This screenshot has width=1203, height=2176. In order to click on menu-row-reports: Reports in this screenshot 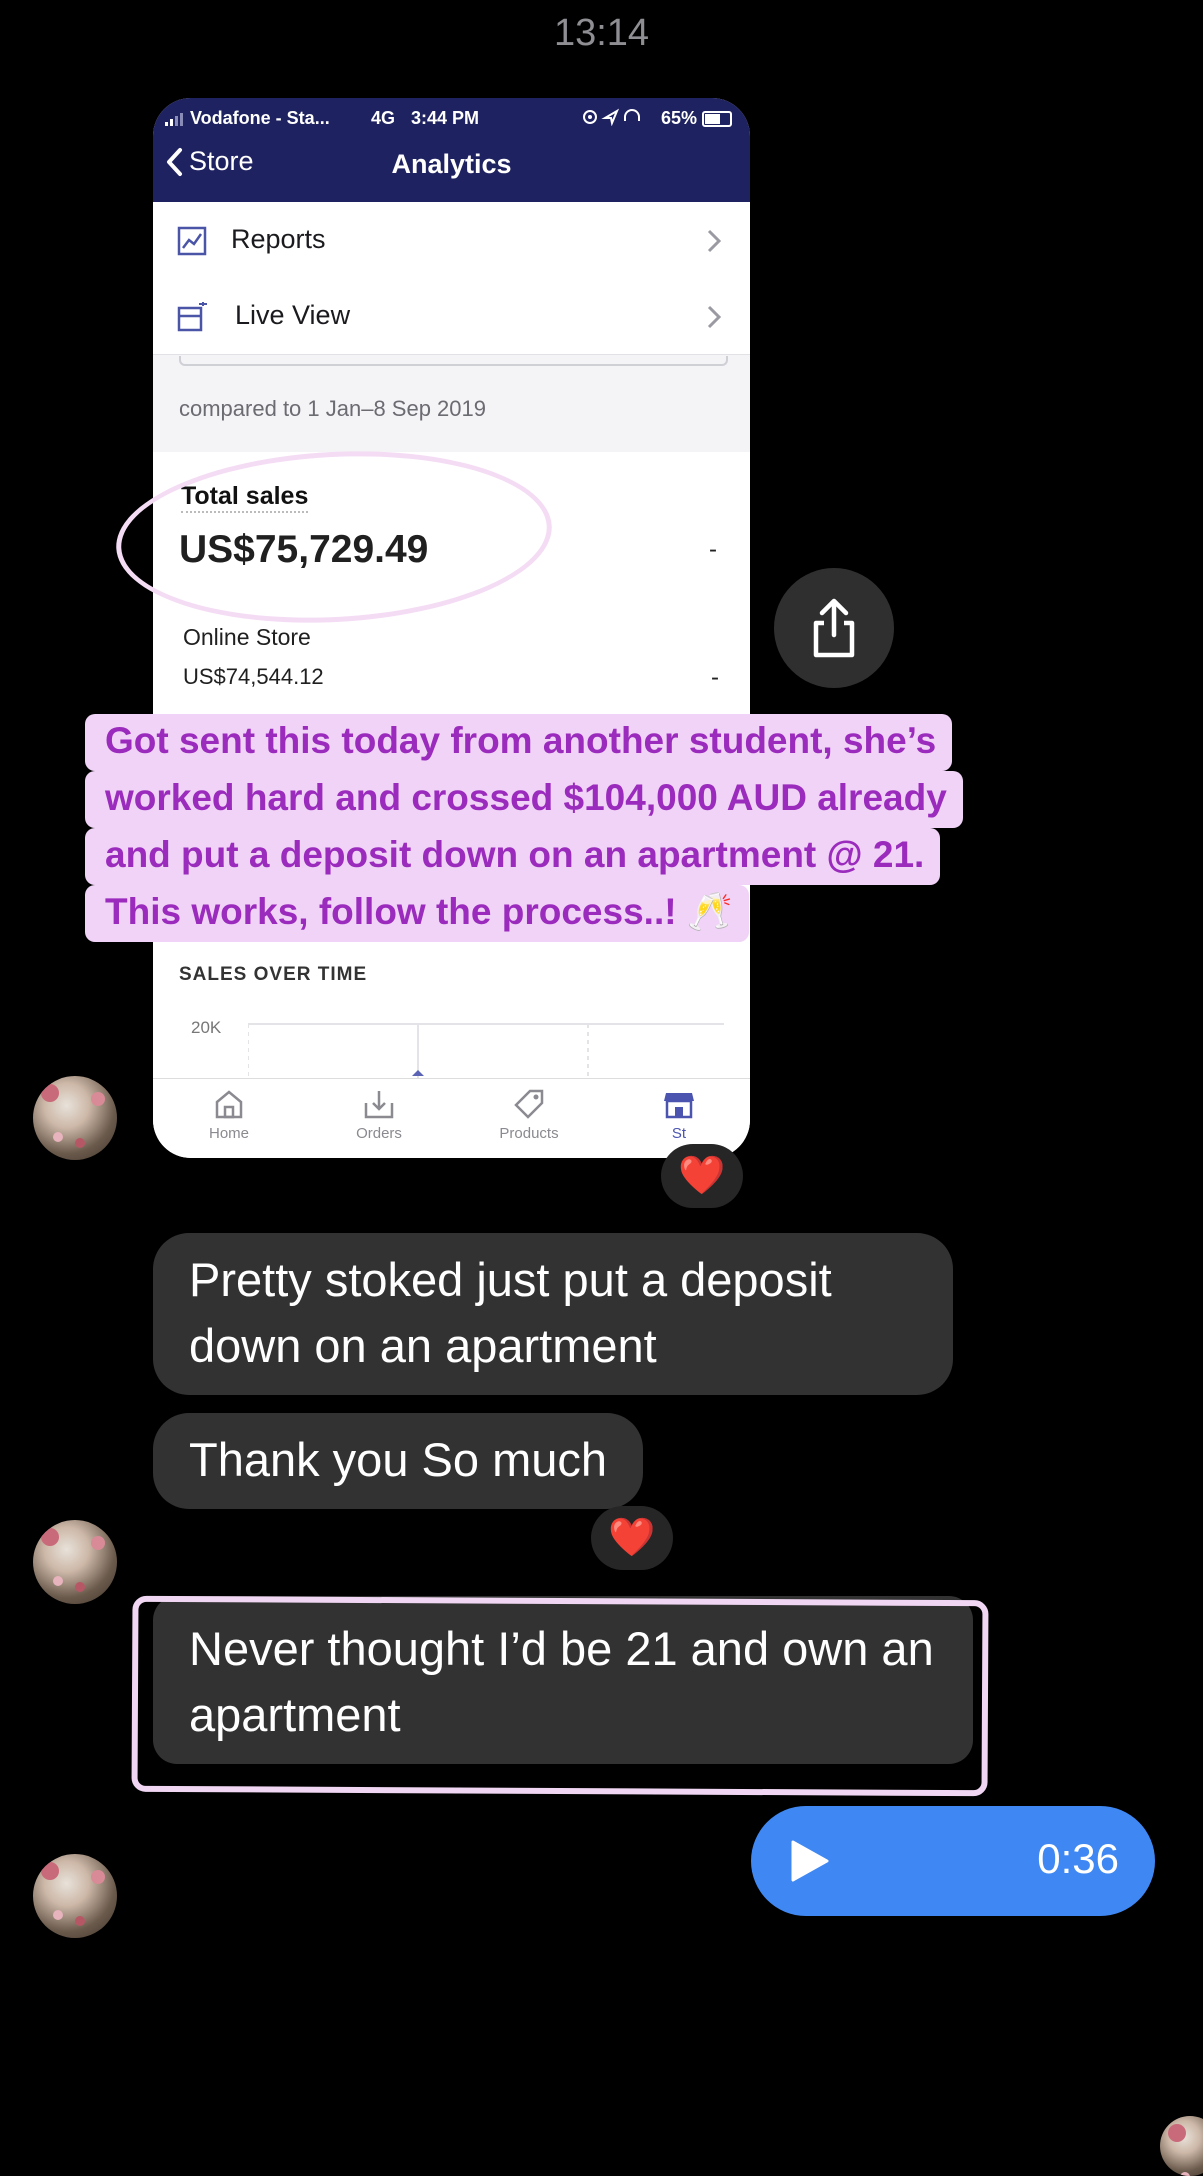, I will do `click(451, 240)`.